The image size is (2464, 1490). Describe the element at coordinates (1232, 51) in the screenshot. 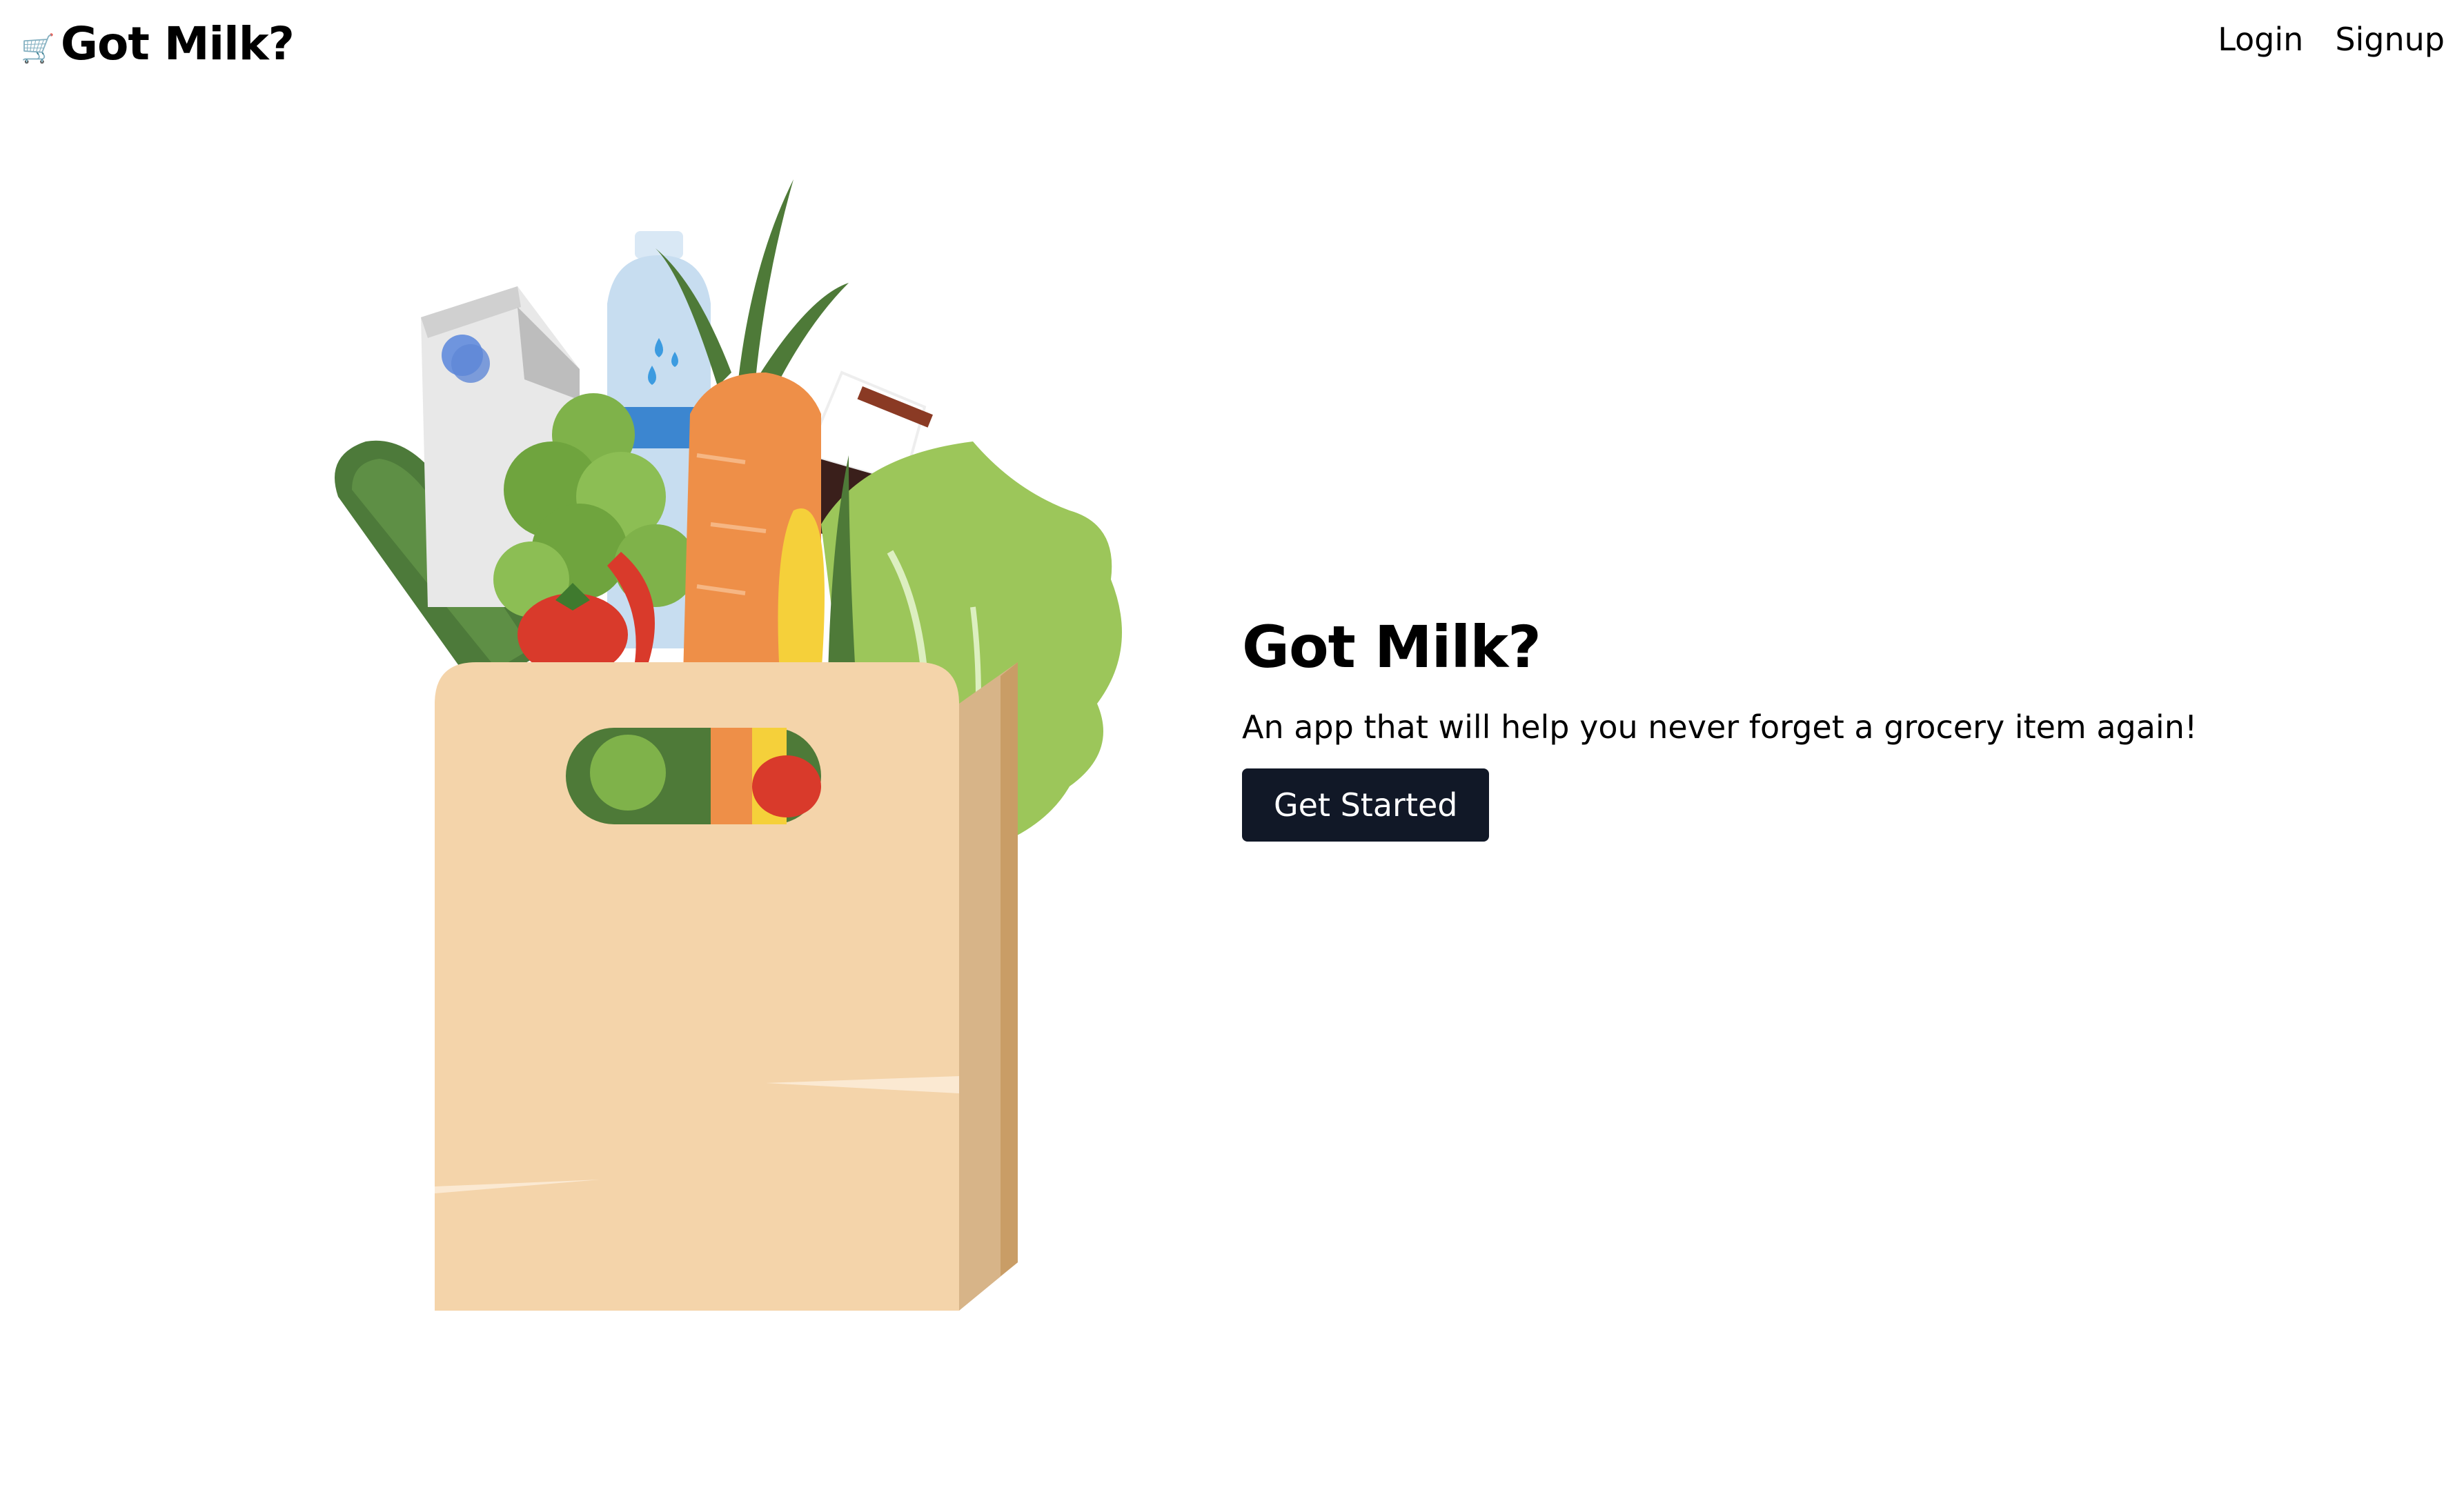

I see `navbar: 🛒 Got Milk? Login Signup` at that location.